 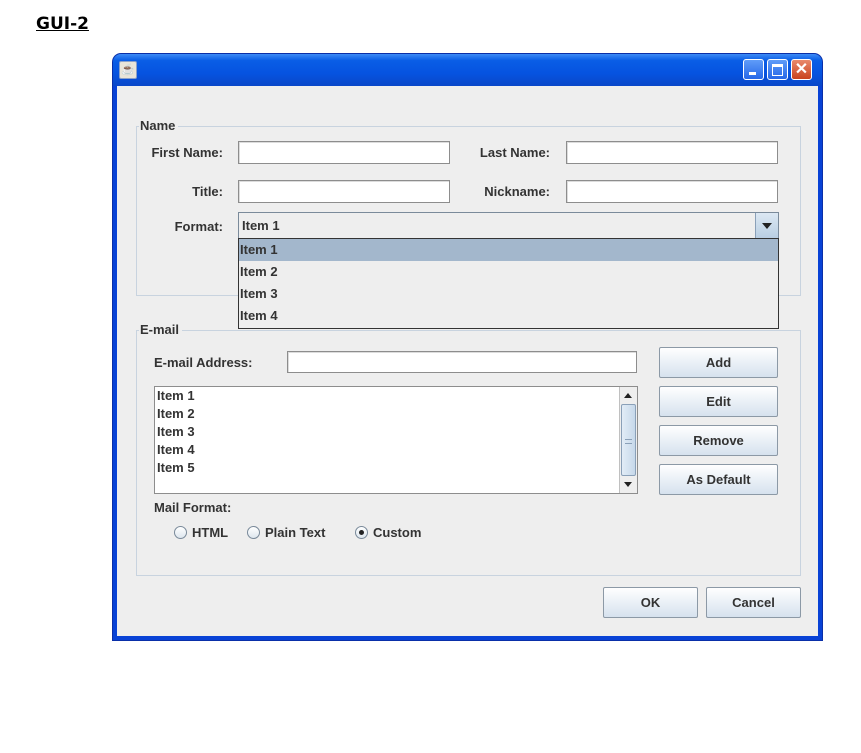 I want to click on minimize-button, so click(x=753, y=69).